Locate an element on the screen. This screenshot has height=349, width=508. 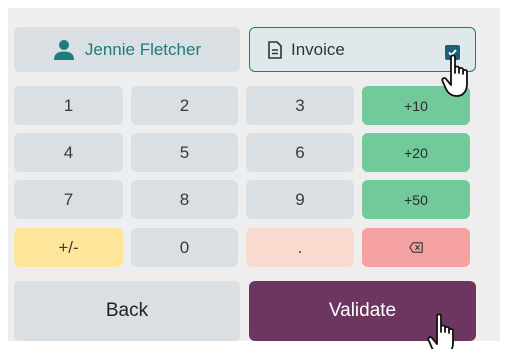
key-7: 7 is located at coordinates (68, 199).